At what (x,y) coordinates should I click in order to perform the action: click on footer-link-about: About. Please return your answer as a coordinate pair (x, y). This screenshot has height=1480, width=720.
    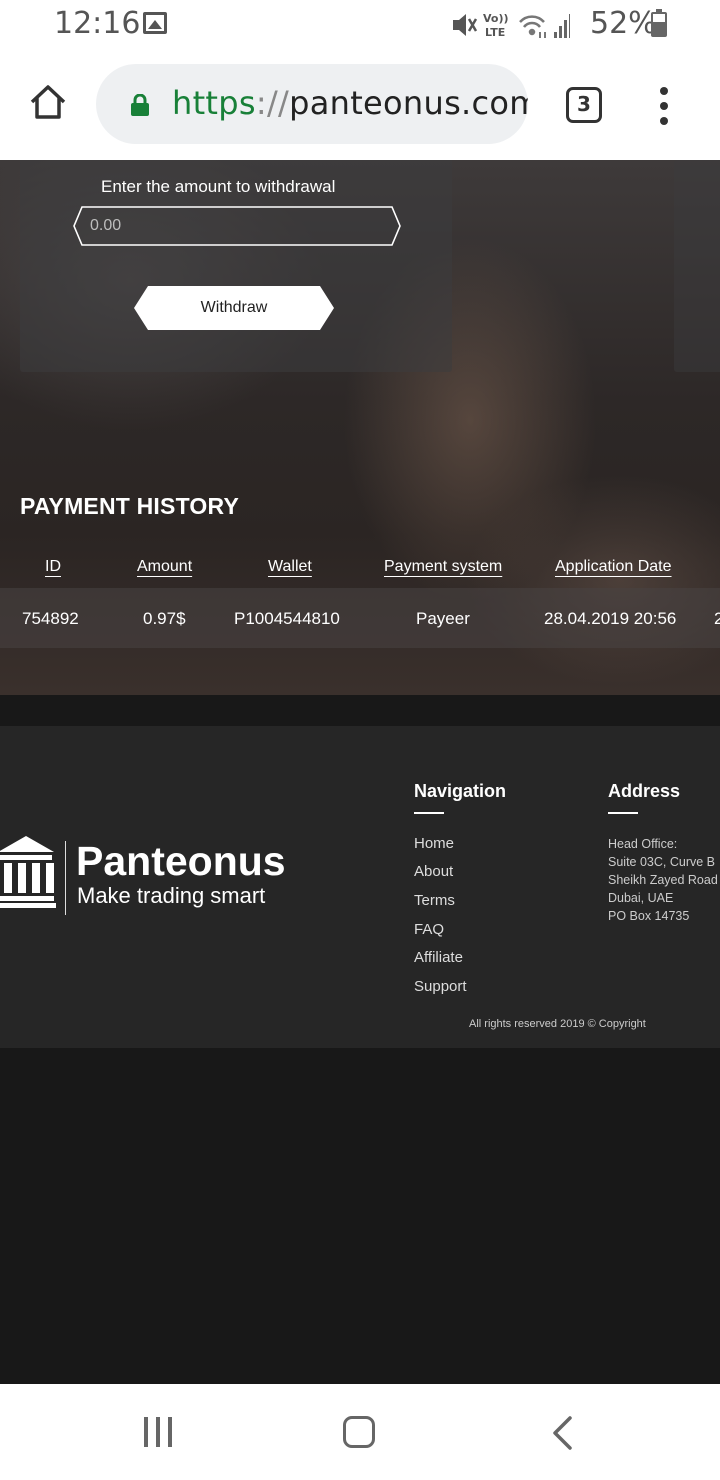
    Looking at the image, I should click on (433, 871).